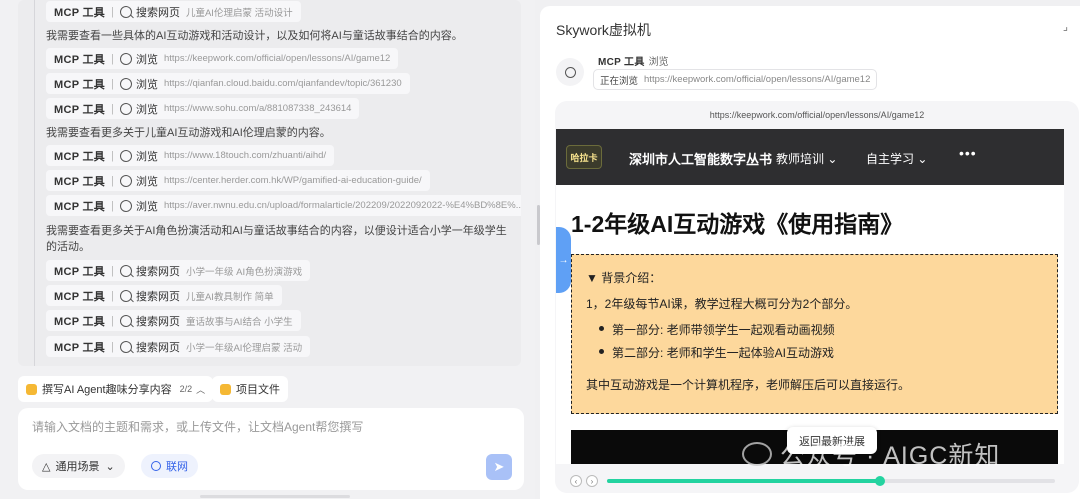  What do you see at coordinates (880, 481) in the screenshot?
I see `progress-knob` at bounding box center [880, 481].